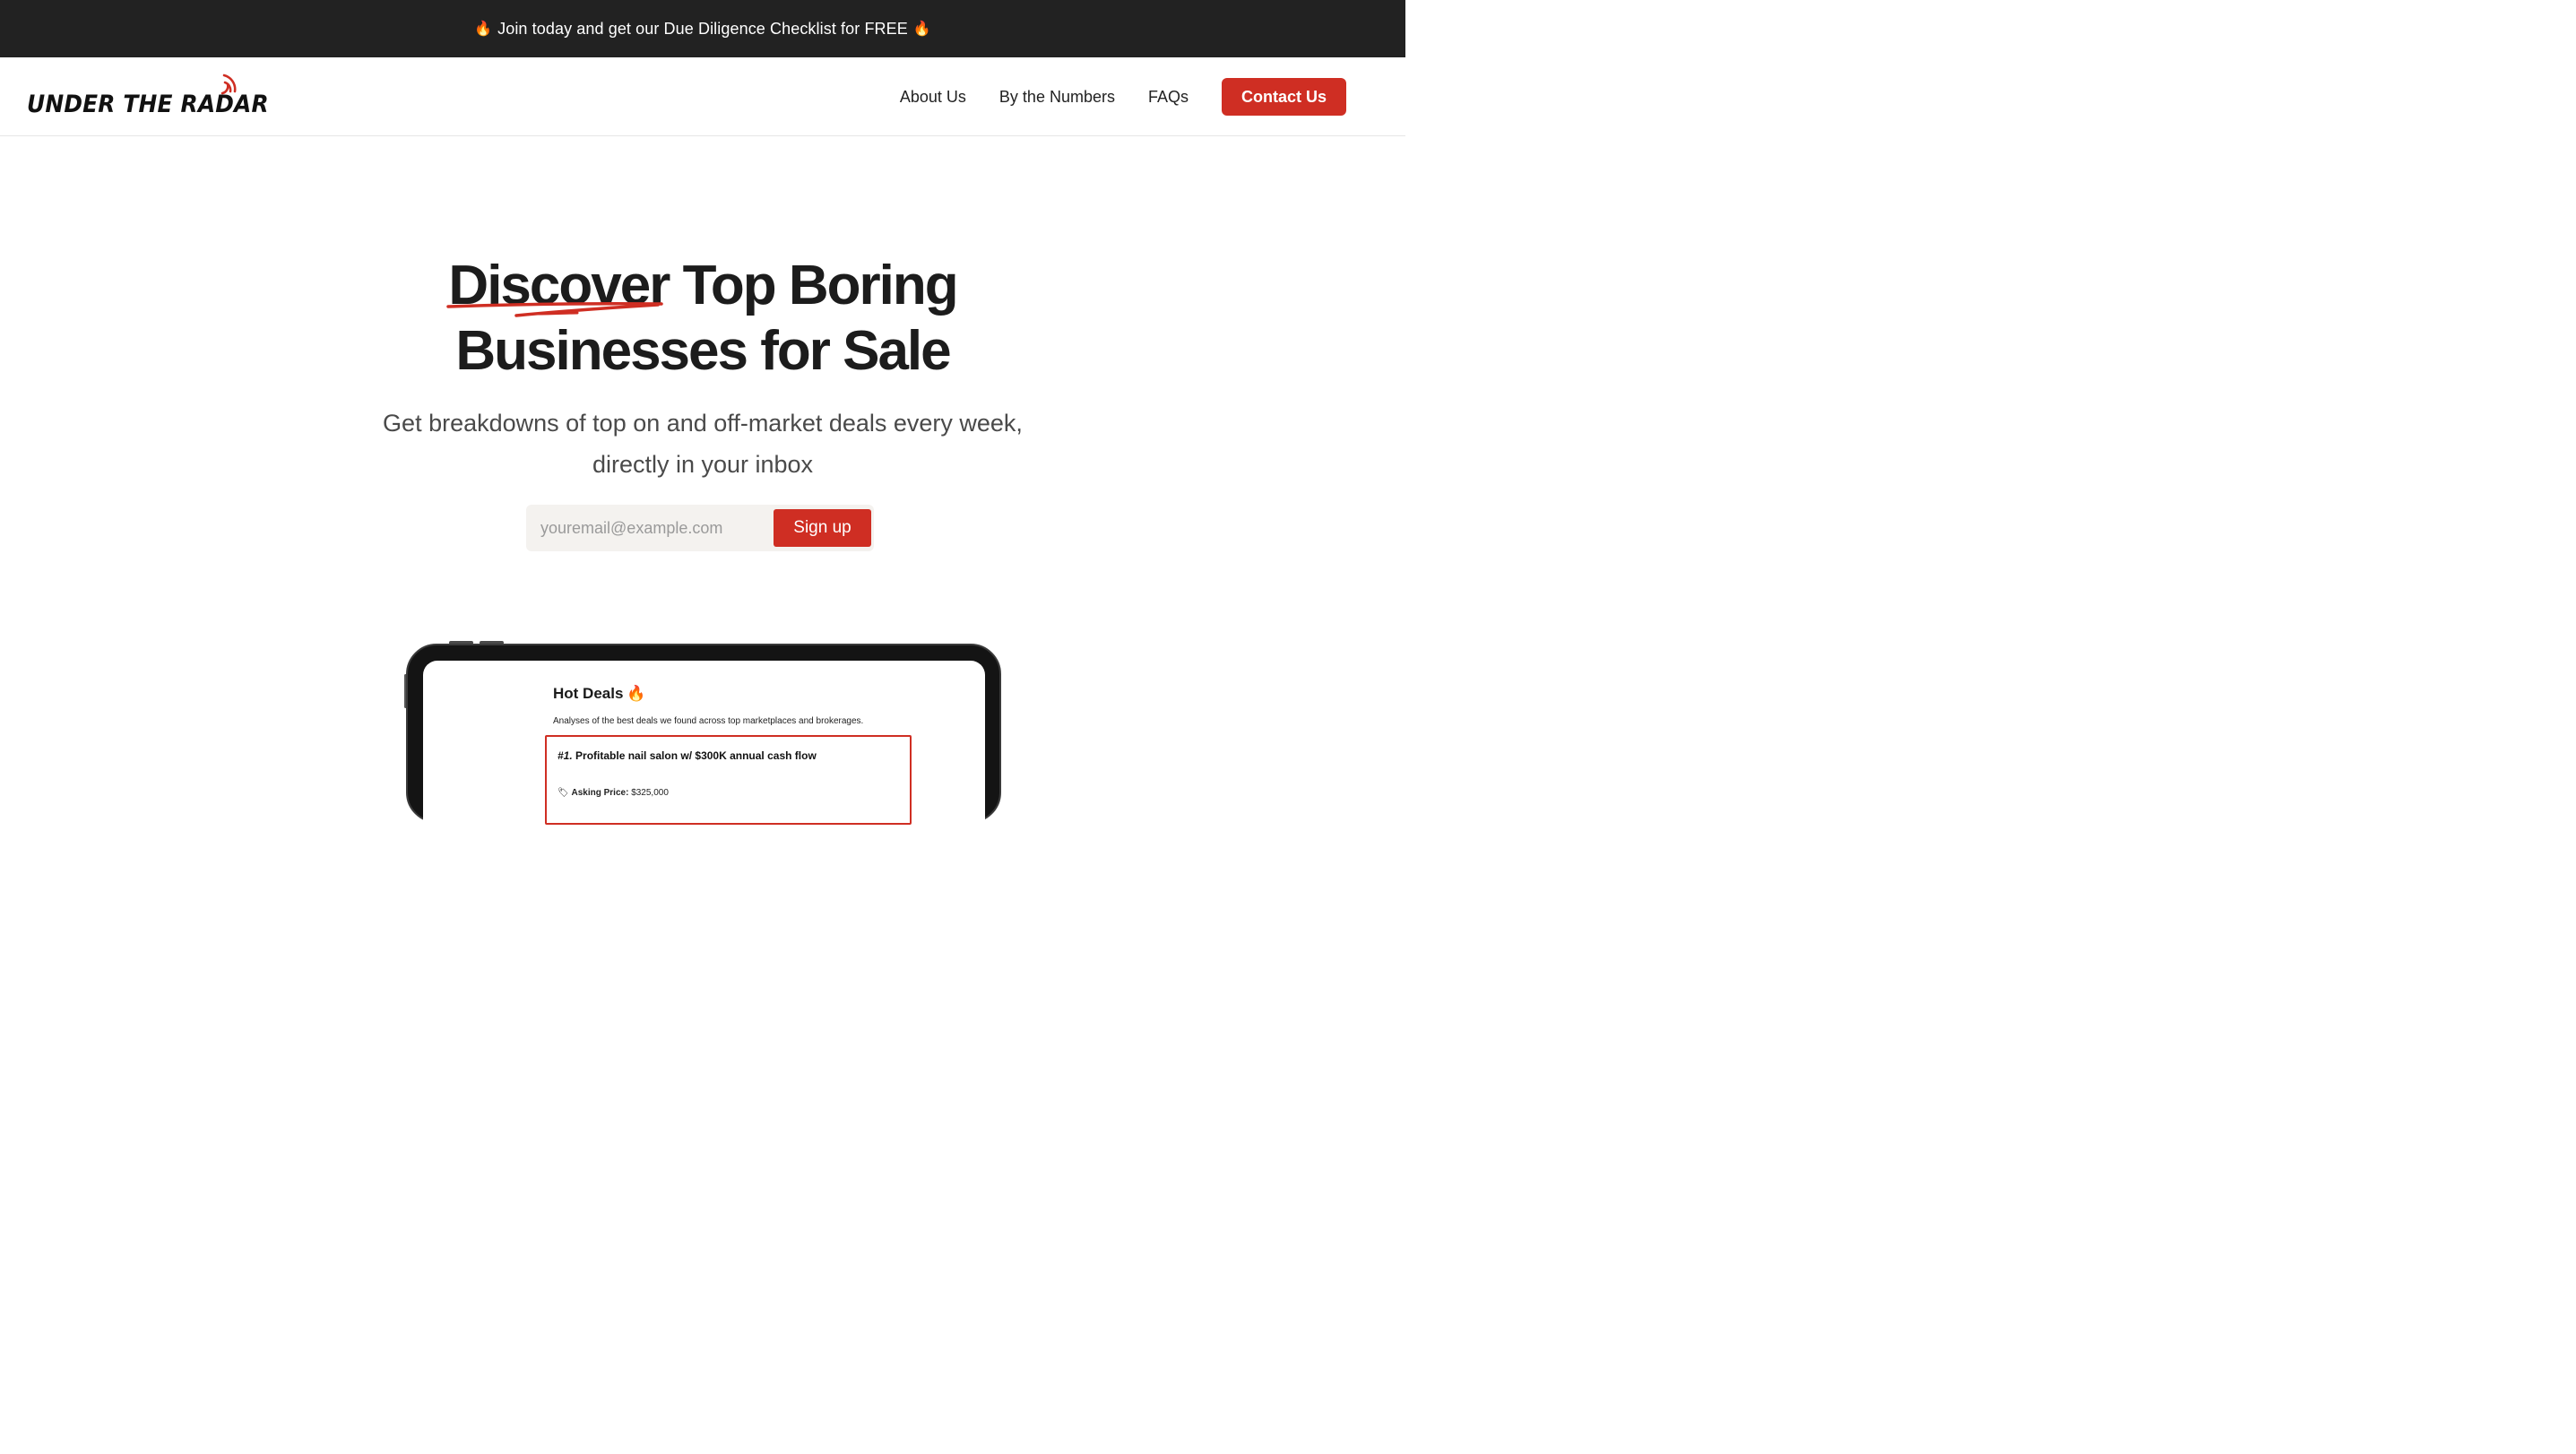 The height and width of the screenshot is (1454, 2576). I want to click on signup-form: Sign up, so click(700, 528).